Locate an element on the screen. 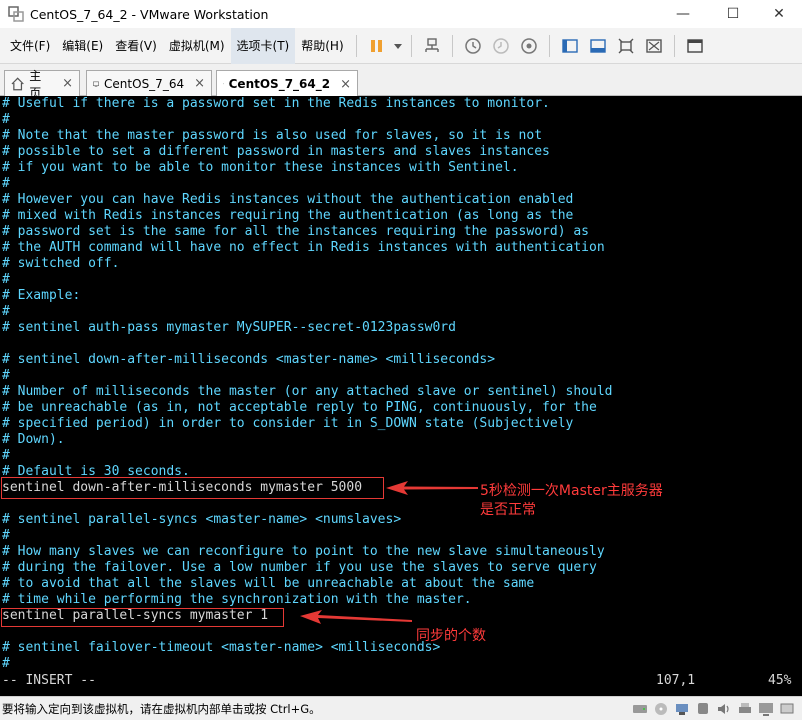 The image size is (802, 720). status-message: 要将输入定向到该虚拟机，请在虚拟机内部单击或按 Ctrl+G。 is located at coordinates (161, 708).